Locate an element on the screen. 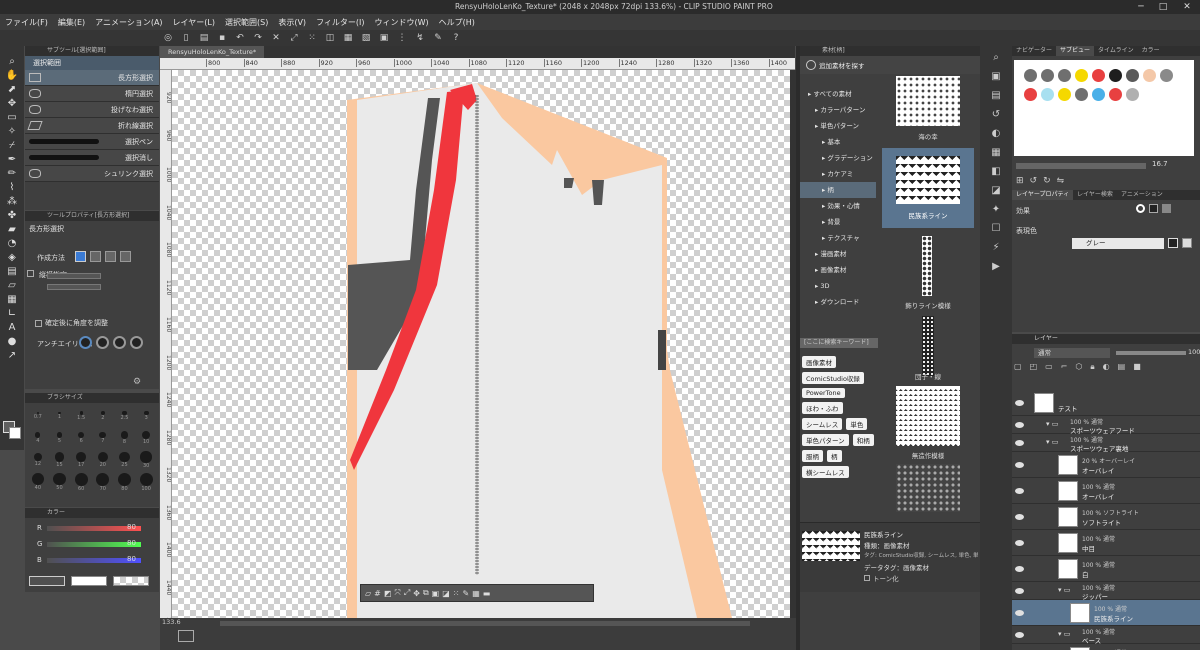  deselect-icon: ▱ is located at coordinates (368, 593).